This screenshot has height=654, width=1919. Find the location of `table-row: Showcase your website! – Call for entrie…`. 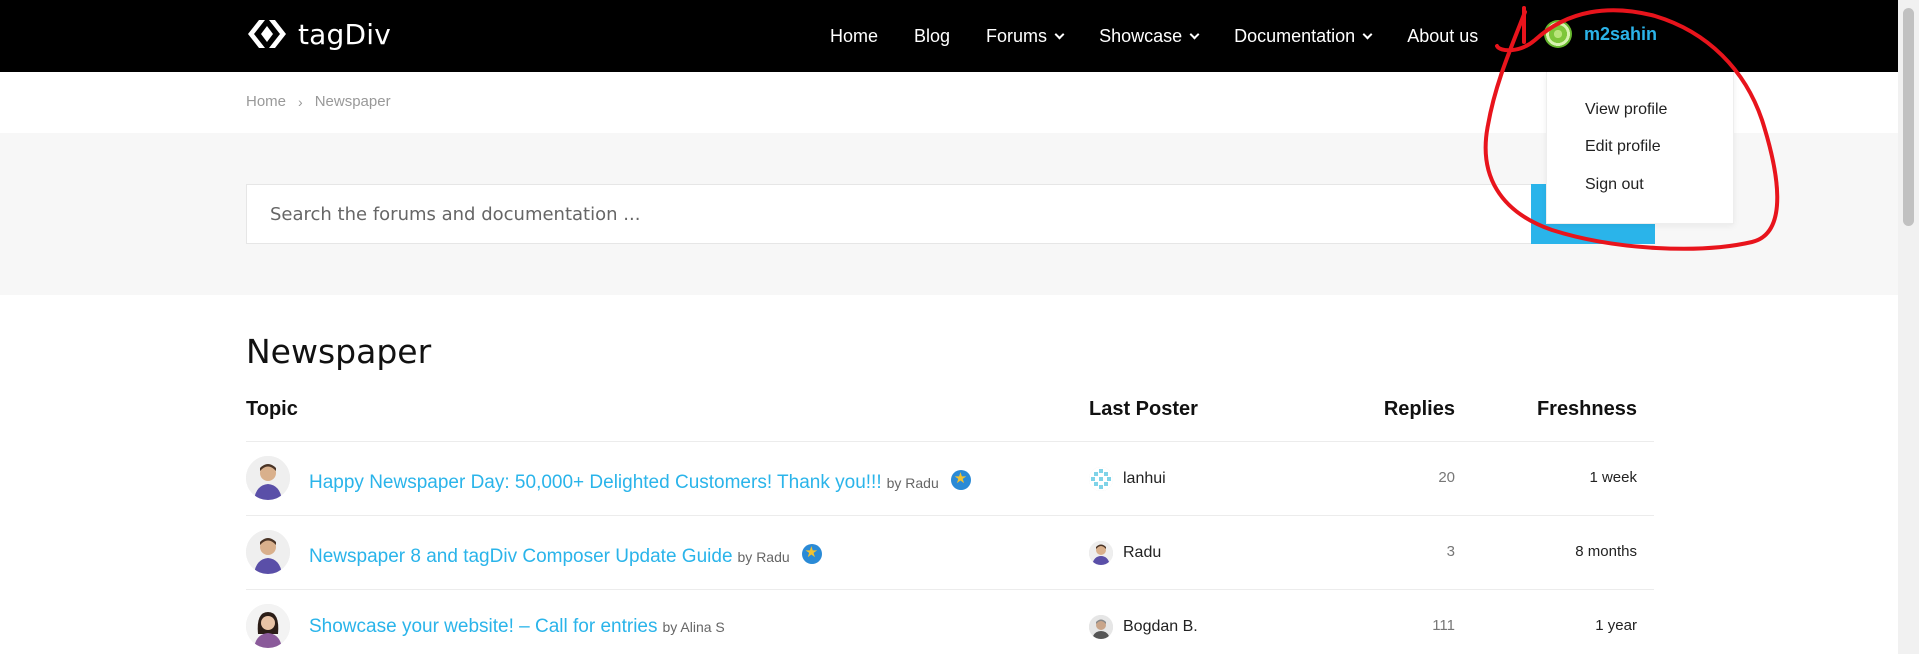

table-row: Showcase your website! – Call for entrie… is located at coordinates (950, 621).